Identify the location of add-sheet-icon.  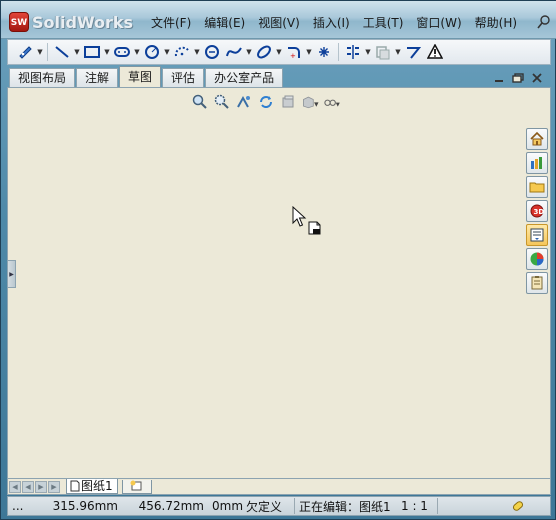
(137, 486).